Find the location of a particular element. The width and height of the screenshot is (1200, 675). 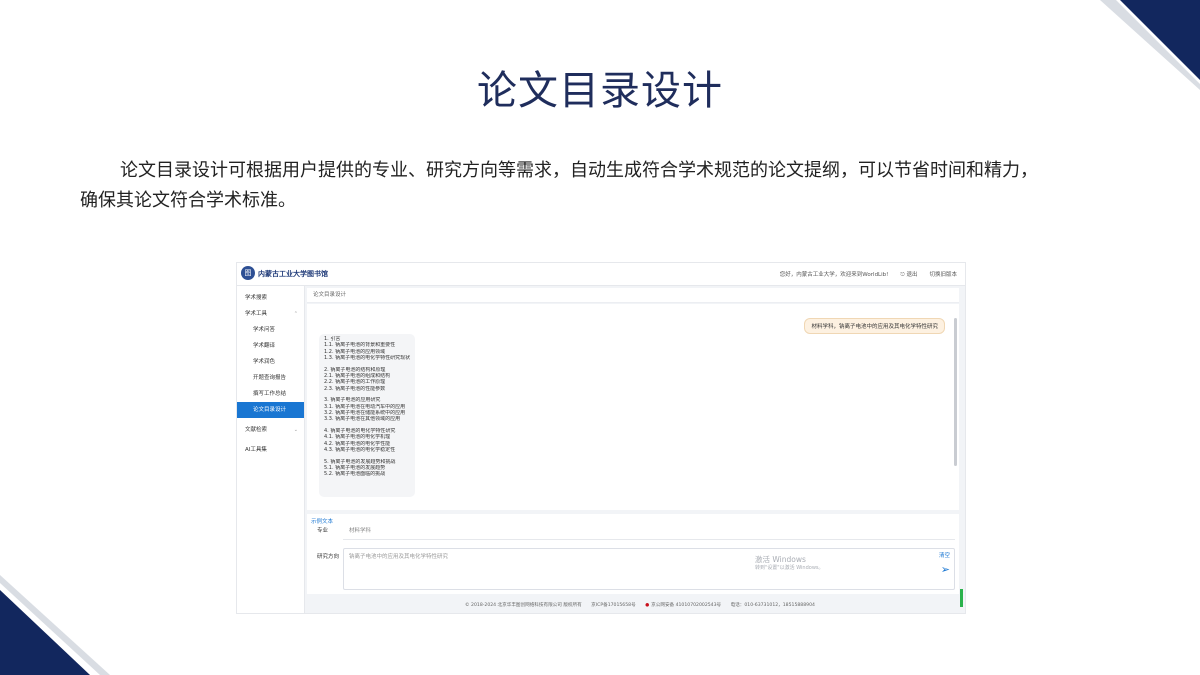

answer-line: 1.3. 钠离子电池的电化学特性研究现状 is located at coordinates (367, 358).